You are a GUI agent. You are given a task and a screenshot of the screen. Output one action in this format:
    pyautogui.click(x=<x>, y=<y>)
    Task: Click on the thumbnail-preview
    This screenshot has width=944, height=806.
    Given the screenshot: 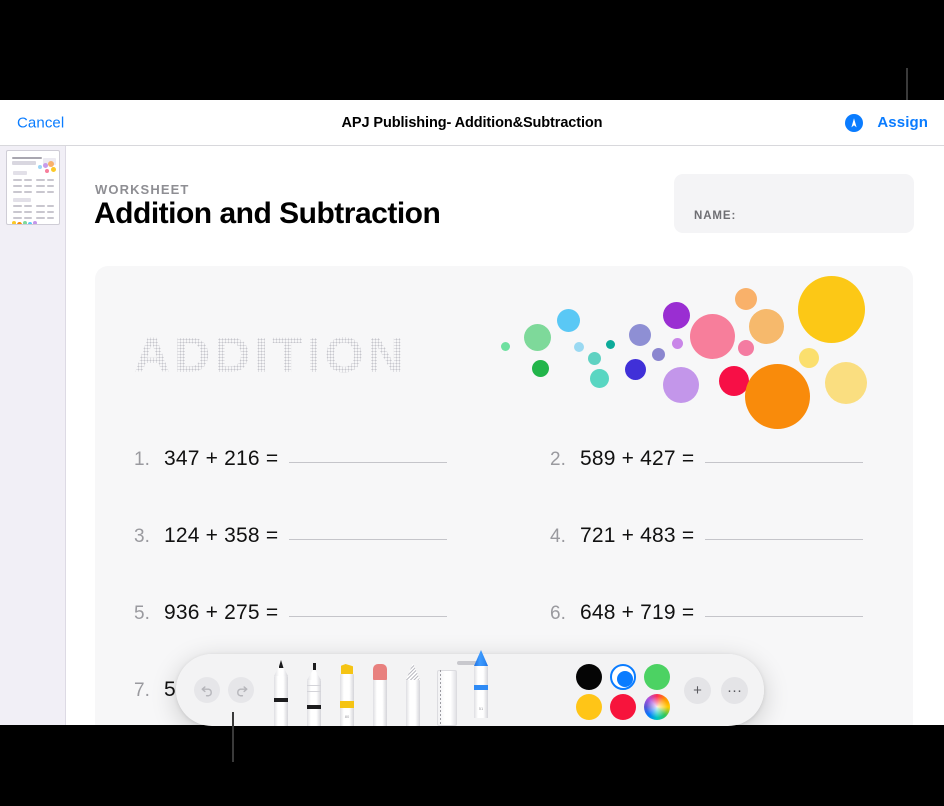 What is the action you would take?
    pyautogui.click(x=33, y=187)
    